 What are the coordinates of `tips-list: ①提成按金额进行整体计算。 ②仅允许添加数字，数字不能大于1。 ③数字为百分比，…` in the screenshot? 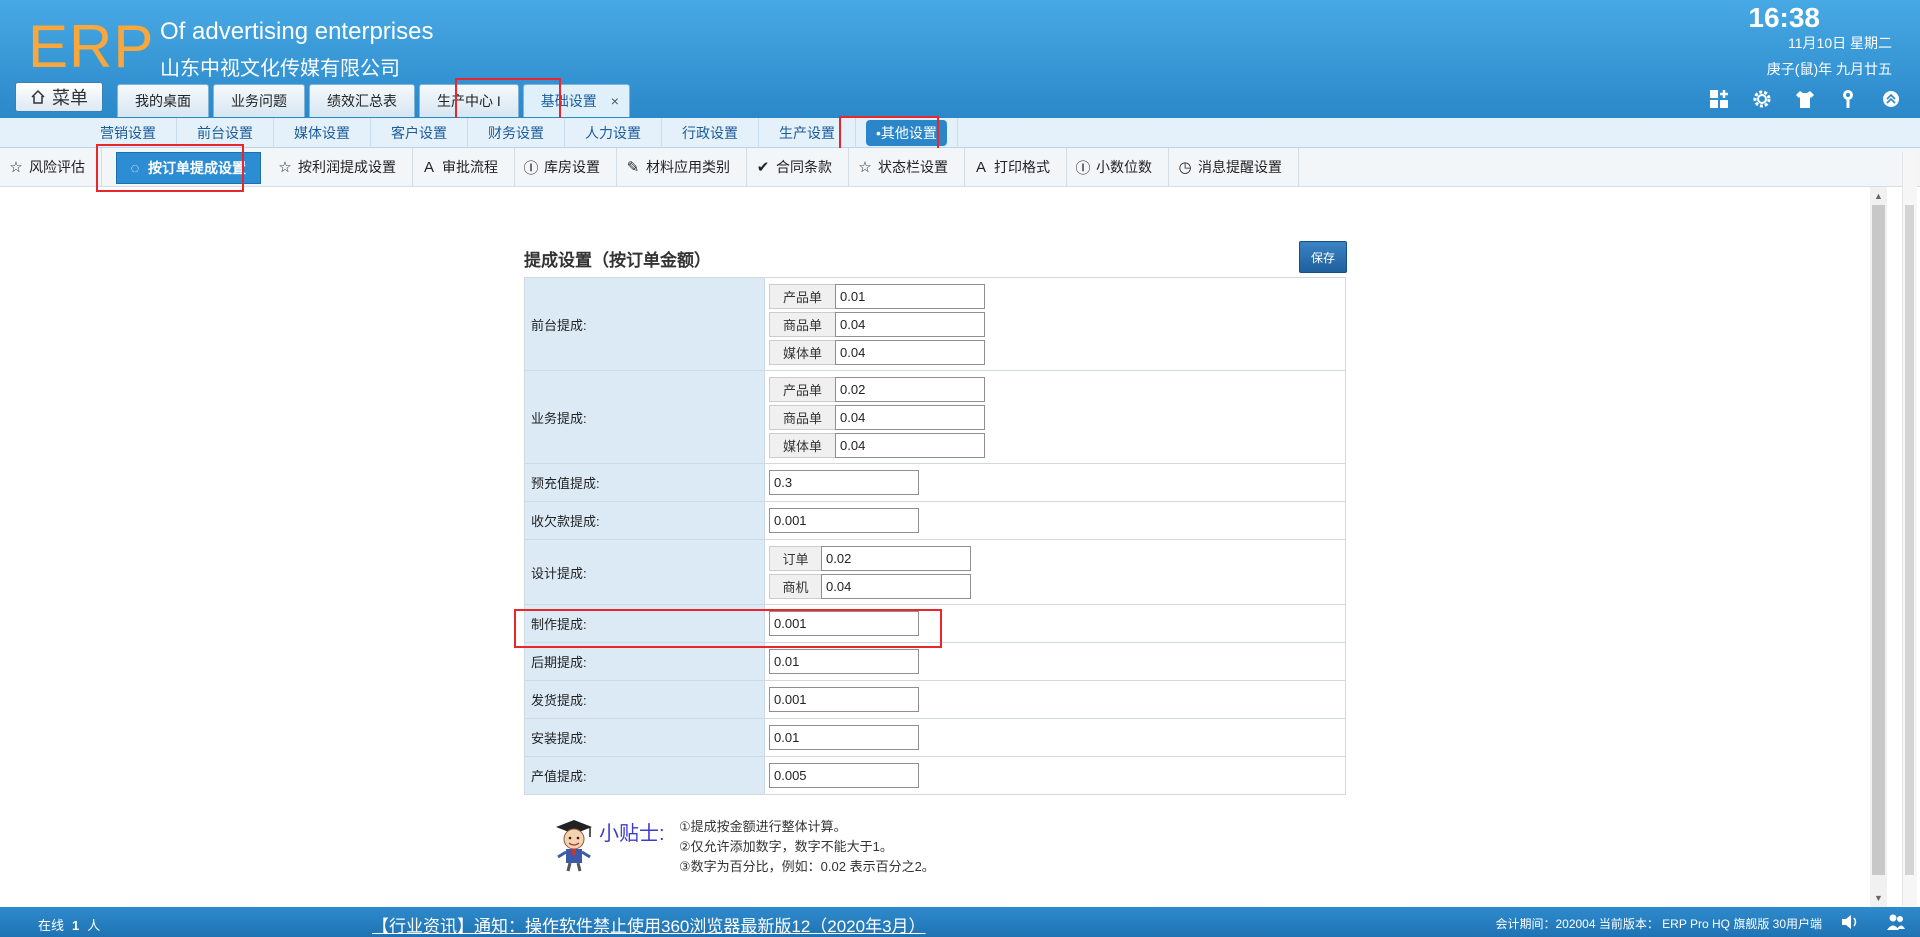 It's located at (807, 847).